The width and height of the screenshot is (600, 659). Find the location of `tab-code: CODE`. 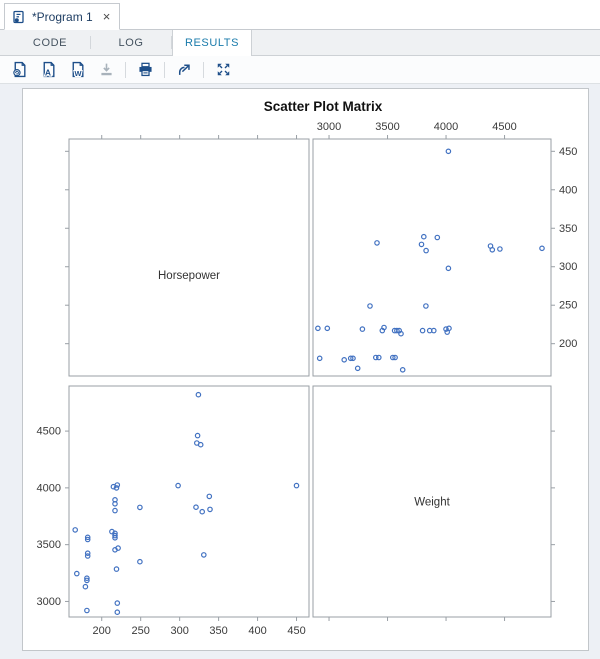

tab-code: CODE is located at coordinates (50, 42).